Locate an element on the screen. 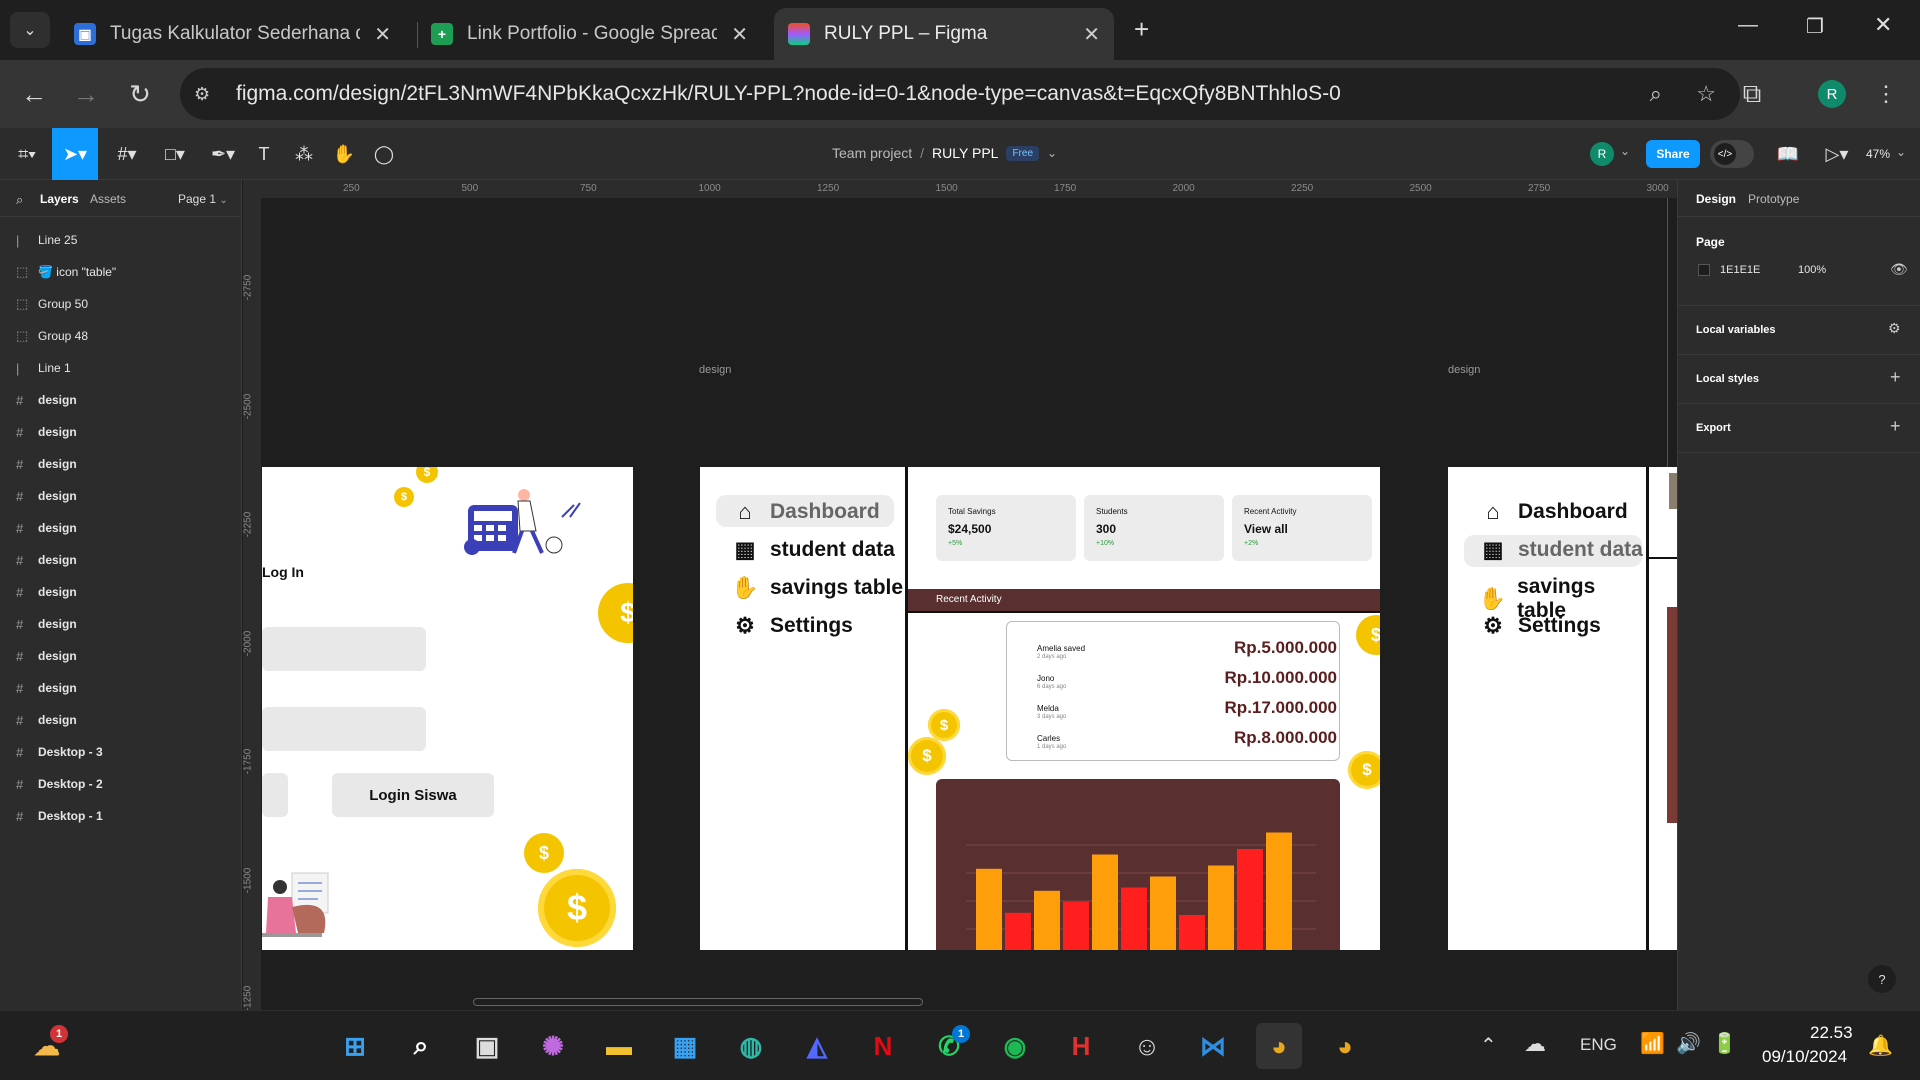 The image size is (1920, 1080). reload-icon: ↻ is located at coordinates (140, 94).